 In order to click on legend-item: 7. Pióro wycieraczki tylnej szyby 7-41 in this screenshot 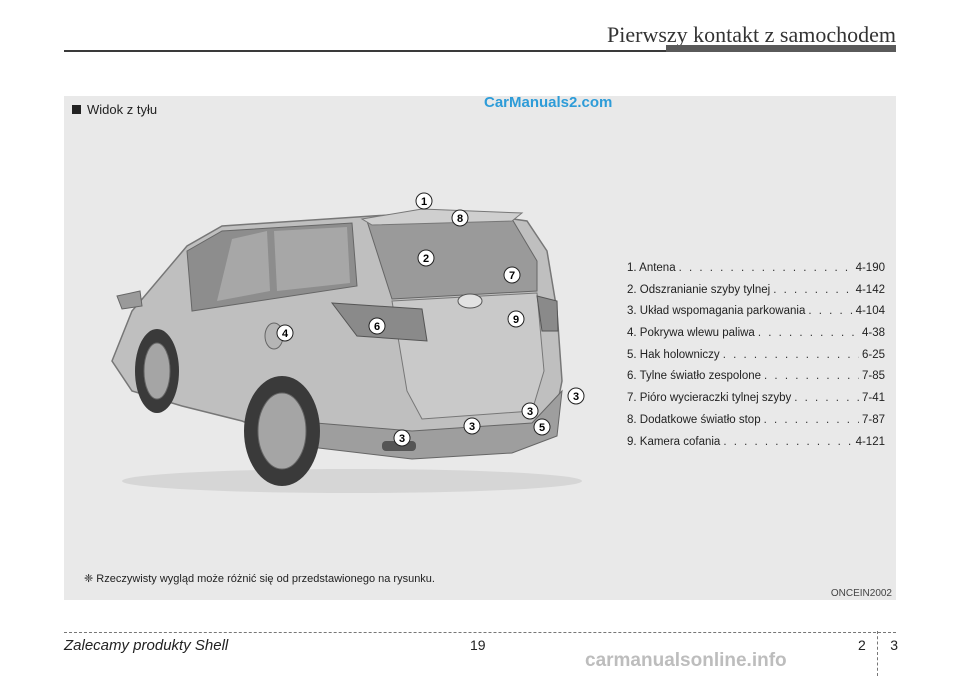, I will do `click(756, 403)`.